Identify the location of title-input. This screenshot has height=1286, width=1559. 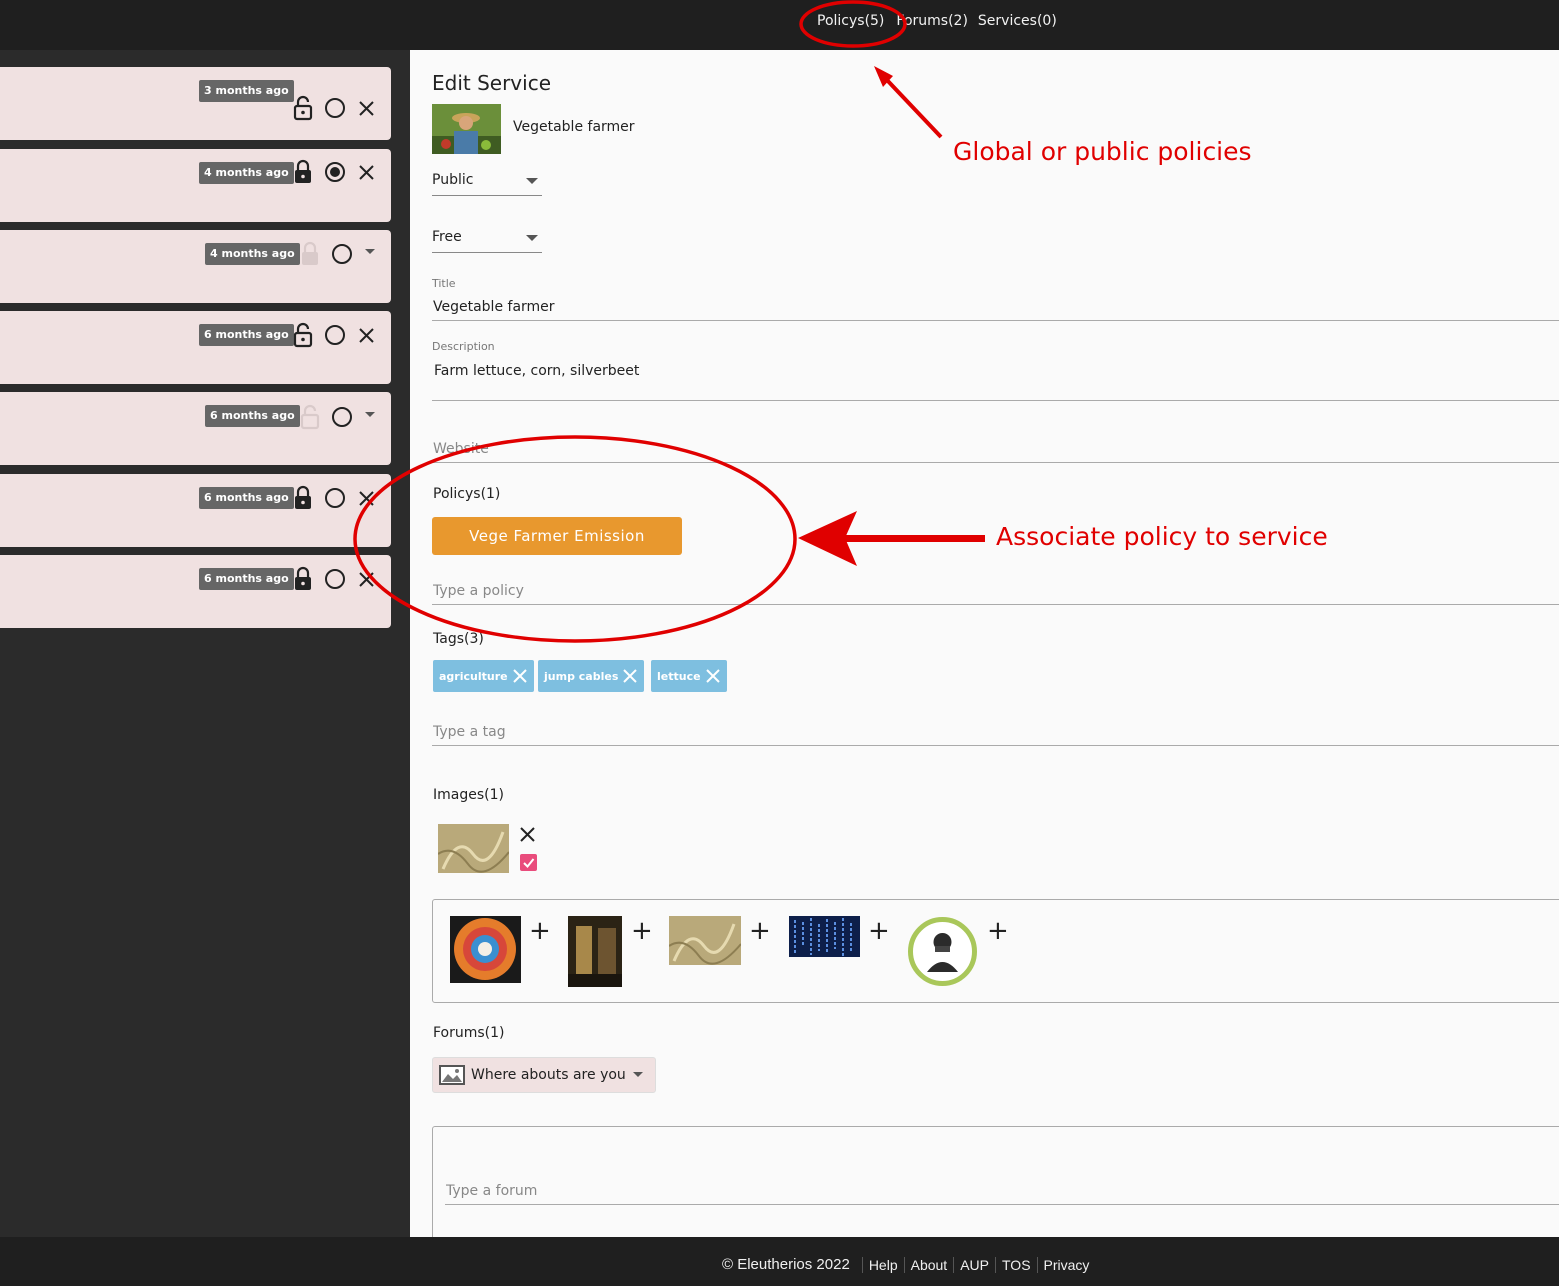
(995, 307).